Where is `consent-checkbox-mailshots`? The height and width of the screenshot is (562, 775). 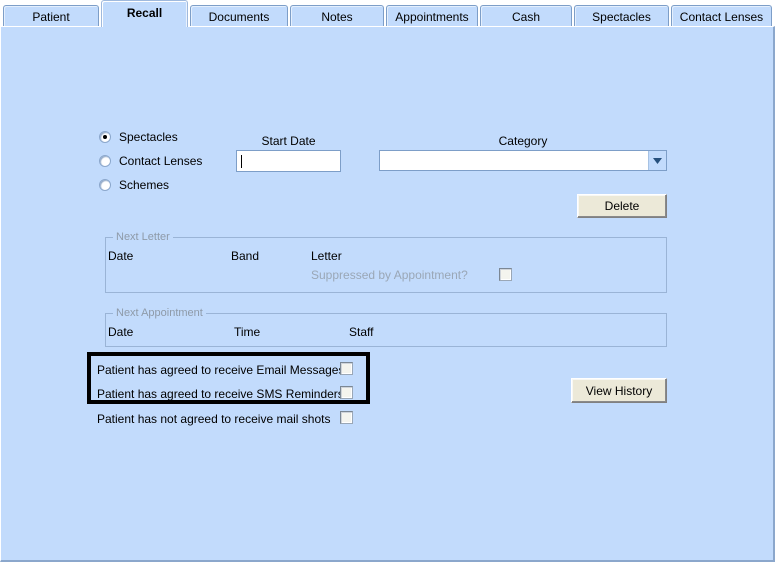
consent-checkbox-mailshots is located at coordinates (346, 417).